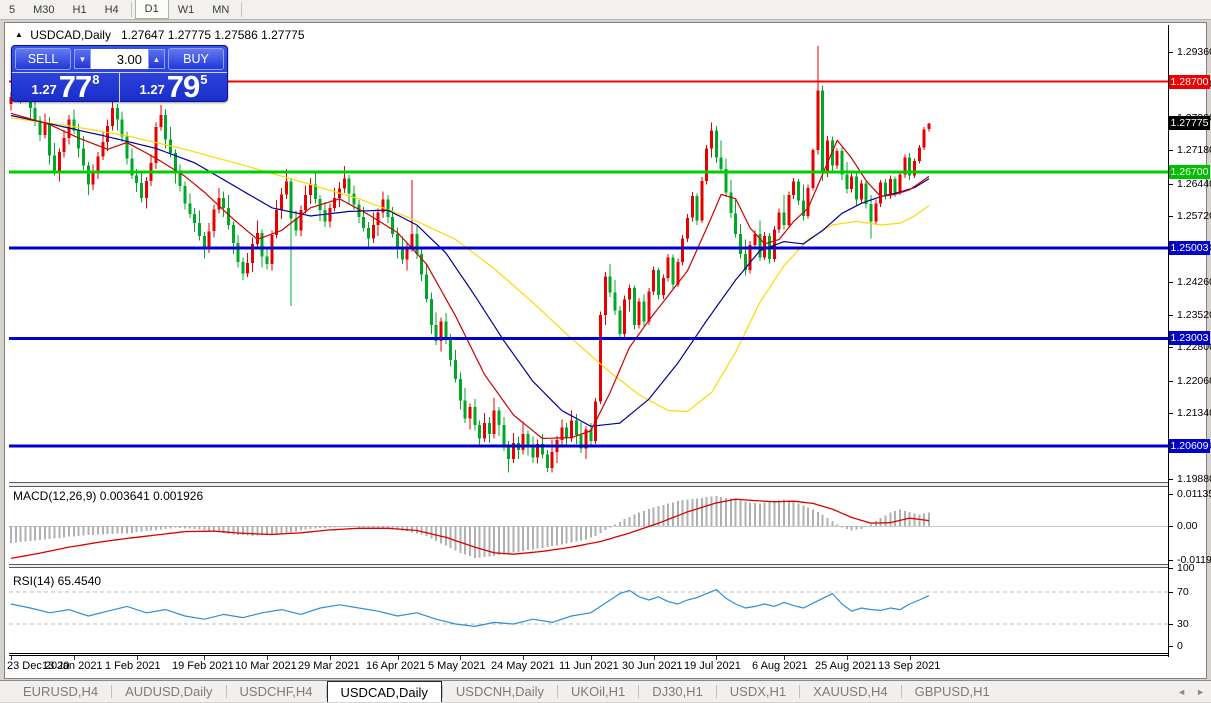  Describe the element at coordinates (212, 35) in the screenshot. I see `chart-ohlc-values: 1.27647 1.27775 1.27586 1.27775` at that location.